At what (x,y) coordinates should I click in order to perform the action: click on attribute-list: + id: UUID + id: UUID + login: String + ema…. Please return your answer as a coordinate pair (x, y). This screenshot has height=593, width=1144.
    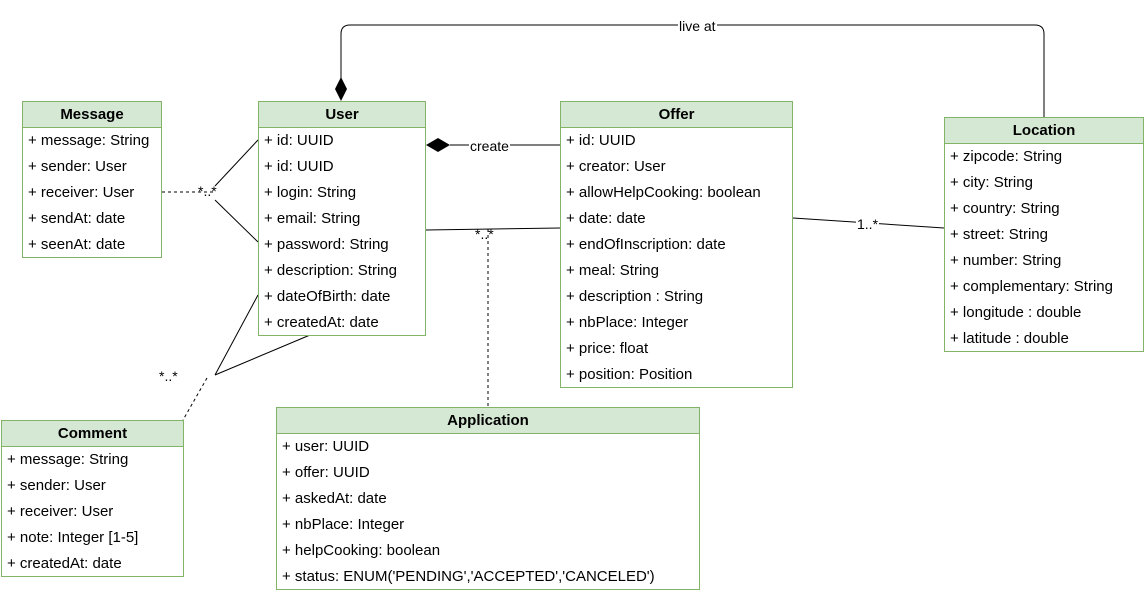
    Looking at the image, I should click on (342, 232).